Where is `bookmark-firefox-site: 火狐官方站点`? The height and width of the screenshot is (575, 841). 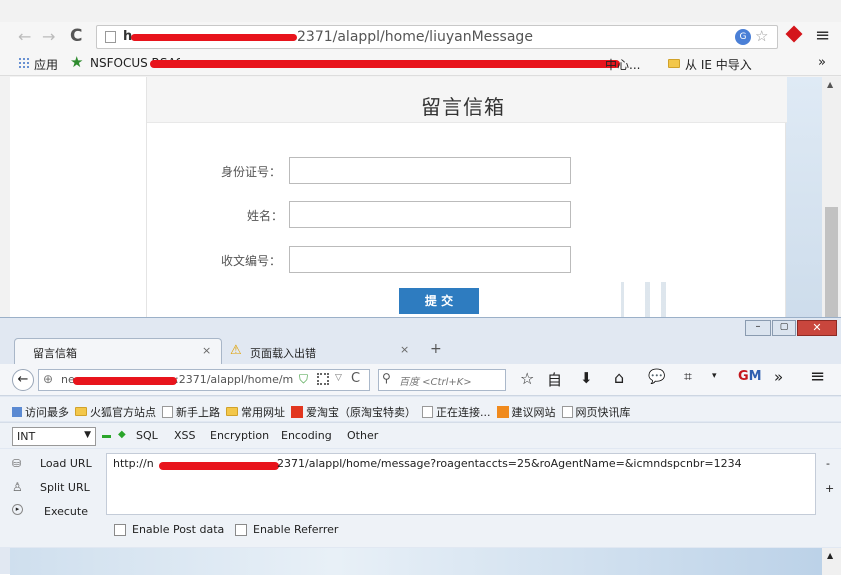 bookmark-firefox-site: 火狐官方站点 is located at coordinates (115, 411).